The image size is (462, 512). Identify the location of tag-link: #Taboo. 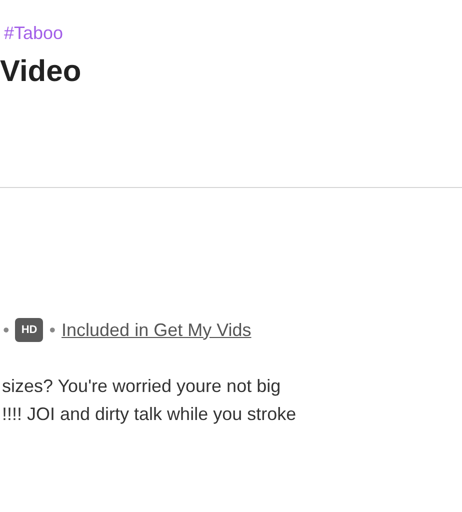
(34, 33).